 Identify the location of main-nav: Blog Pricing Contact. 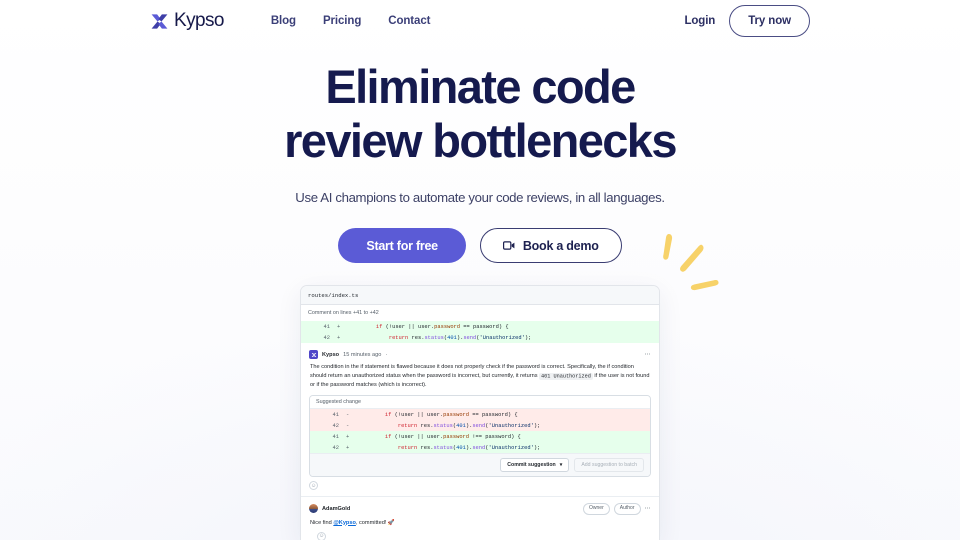
(351, 21).